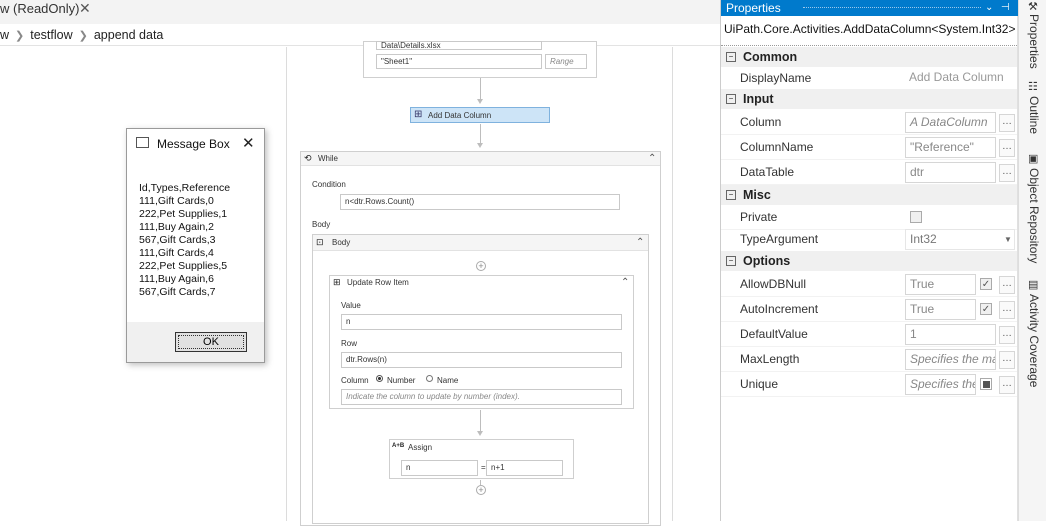 This screenshot has height=526, width=1046. What do you see at coordinates (398, 446) in the screenshot?
I see `assign-icon: A+B` at bounding box center [398, 446].